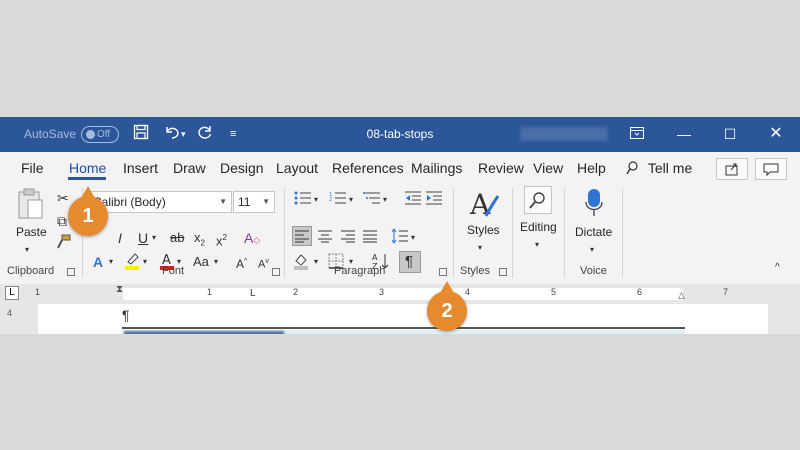  I want to click on format-painter-icon, so click(63, 243).